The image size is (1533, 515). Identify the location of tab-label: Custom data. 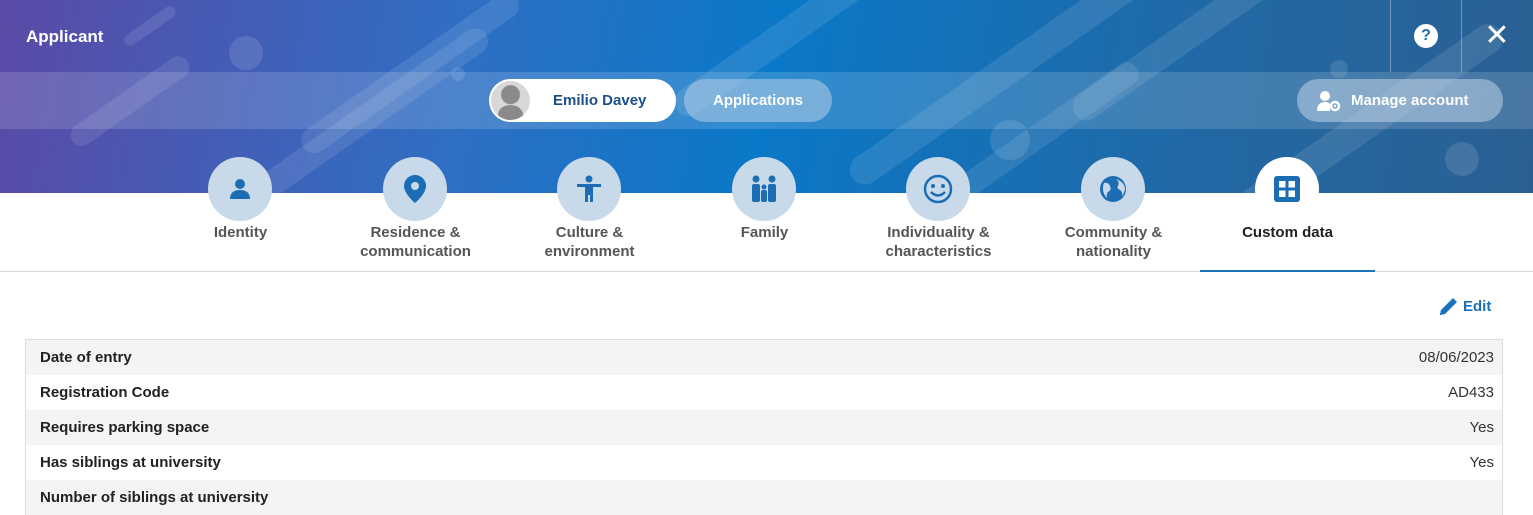
(1287, 232).